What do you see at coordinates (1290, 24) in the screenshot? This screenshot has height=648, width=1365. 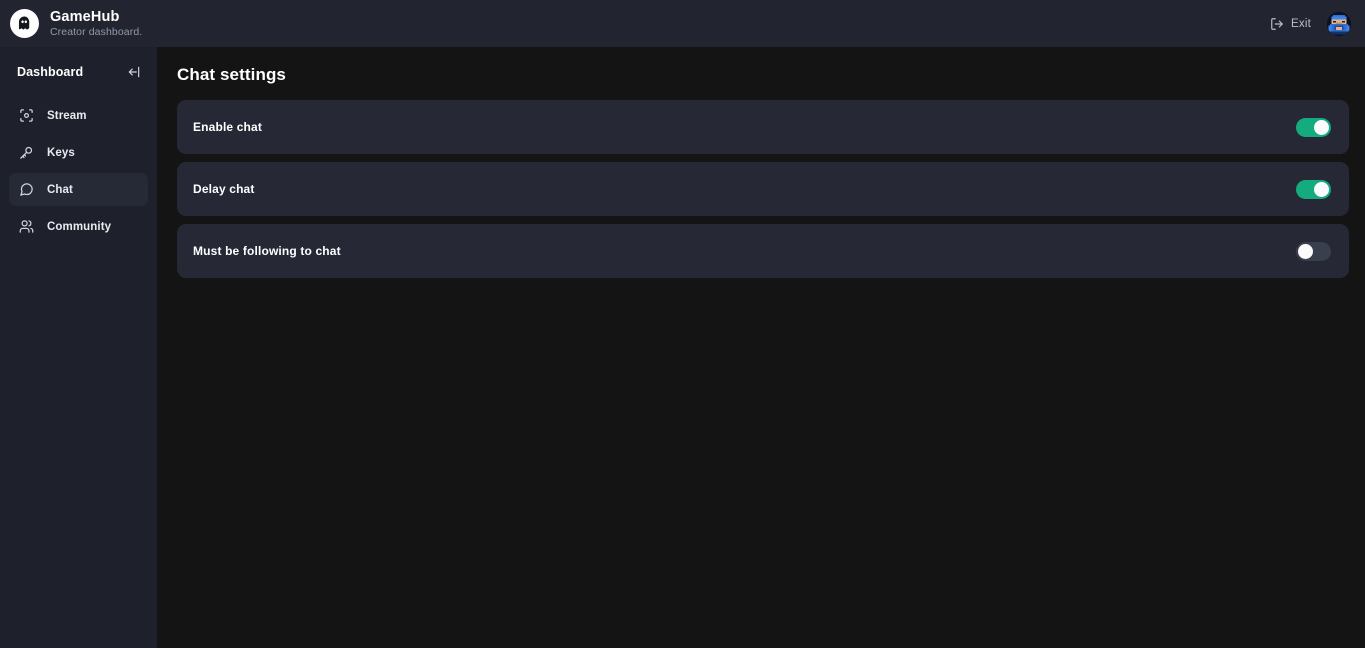 I see `exit-button: Exit` at bounding box center [1290, 24].